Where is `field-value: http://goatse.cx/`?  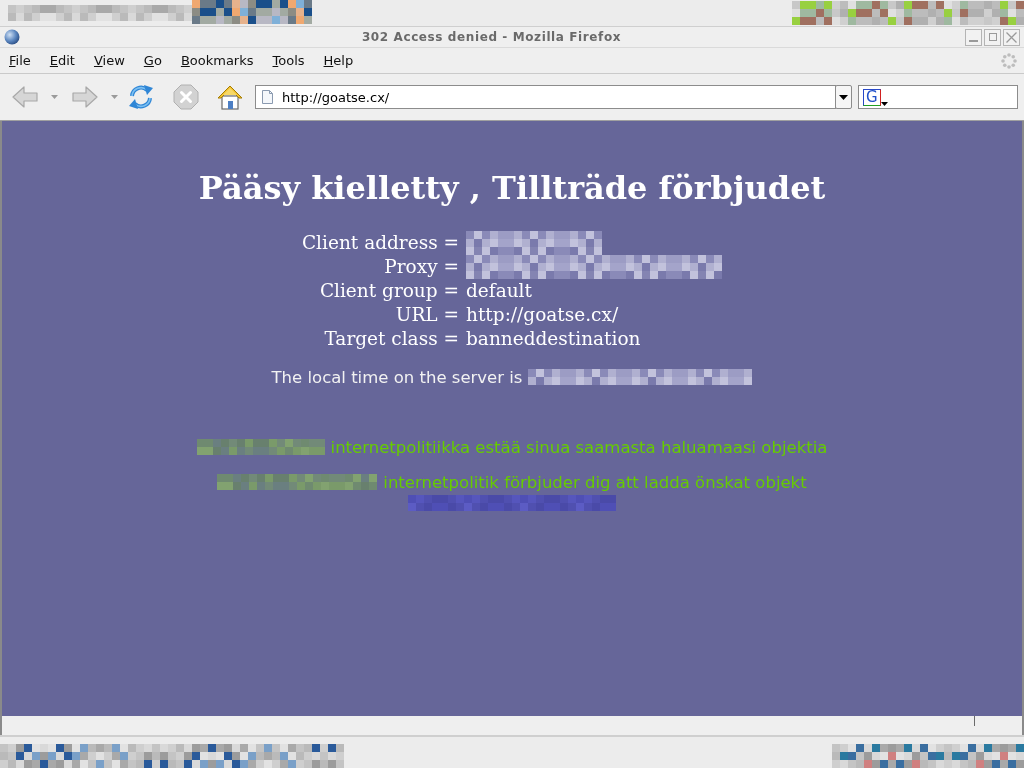 field-value: http://goatse.cx/ is located at coordinates (542, 315).